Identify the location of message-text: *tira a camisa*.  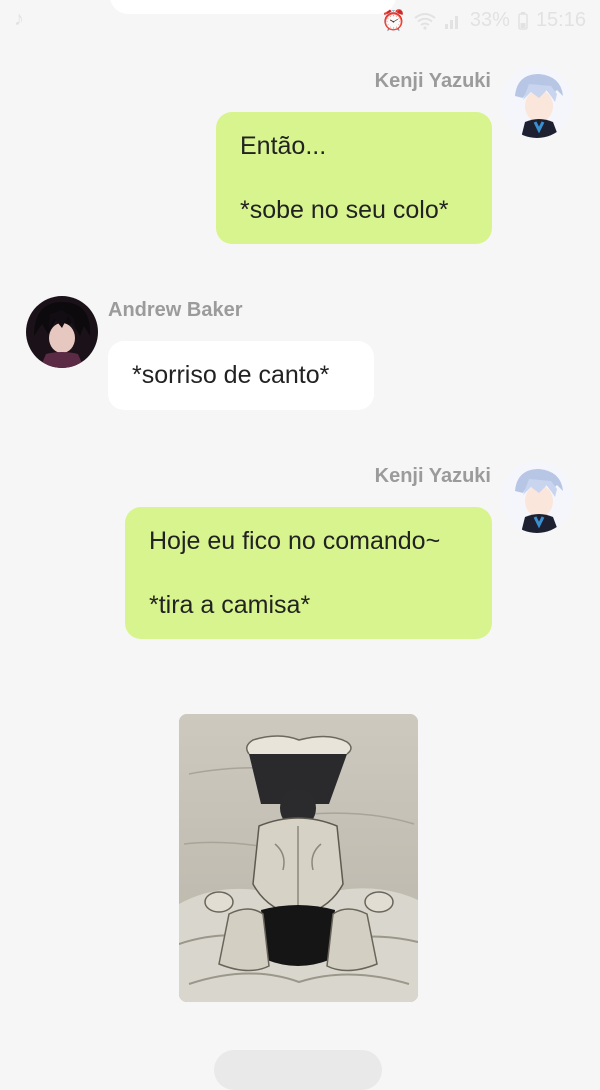
(230, 605).